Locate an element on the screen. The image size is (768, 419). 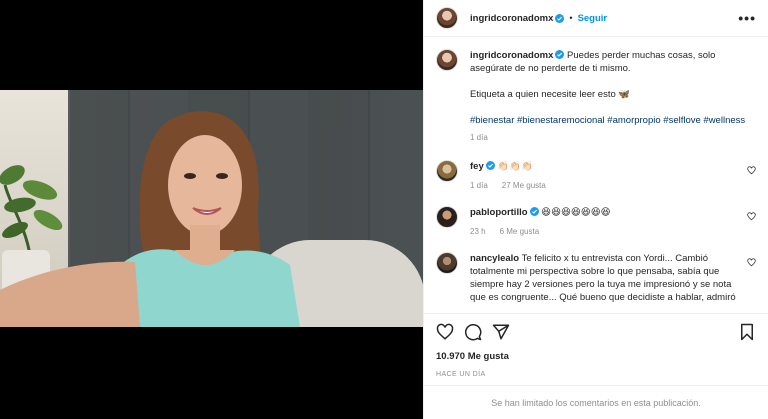
comment-time: 1 día is located at coordinates (479, 185).